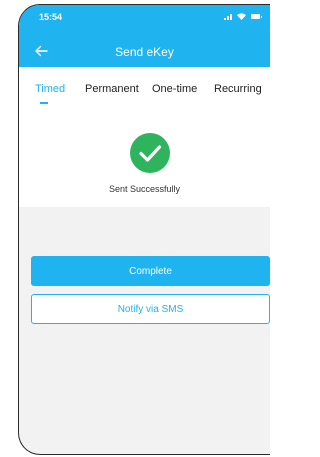  What do you see at coordinates (174, 89) in the screenshot?
I see `tab-one-time: One-time` at bounding box center [174, 89].